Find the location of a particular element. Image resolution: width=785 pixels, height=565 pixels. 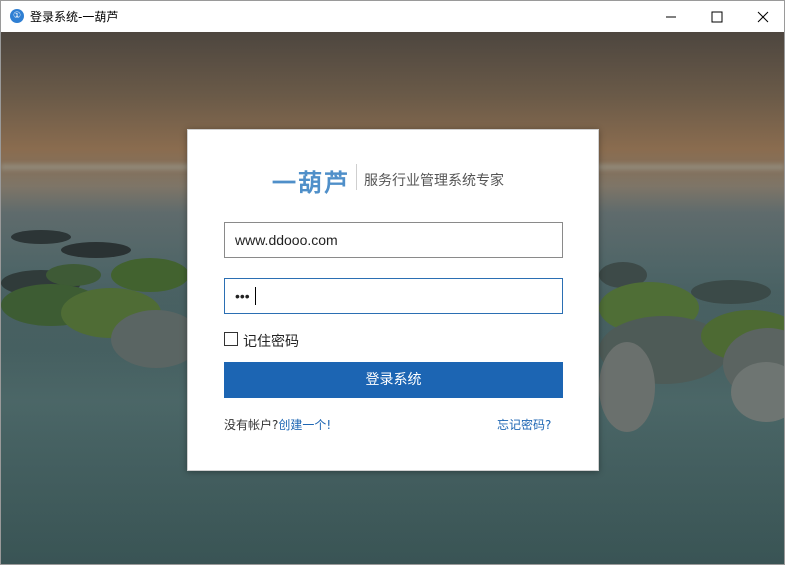

username-value: www.ddooo.com is located at coordinates (286, 240).